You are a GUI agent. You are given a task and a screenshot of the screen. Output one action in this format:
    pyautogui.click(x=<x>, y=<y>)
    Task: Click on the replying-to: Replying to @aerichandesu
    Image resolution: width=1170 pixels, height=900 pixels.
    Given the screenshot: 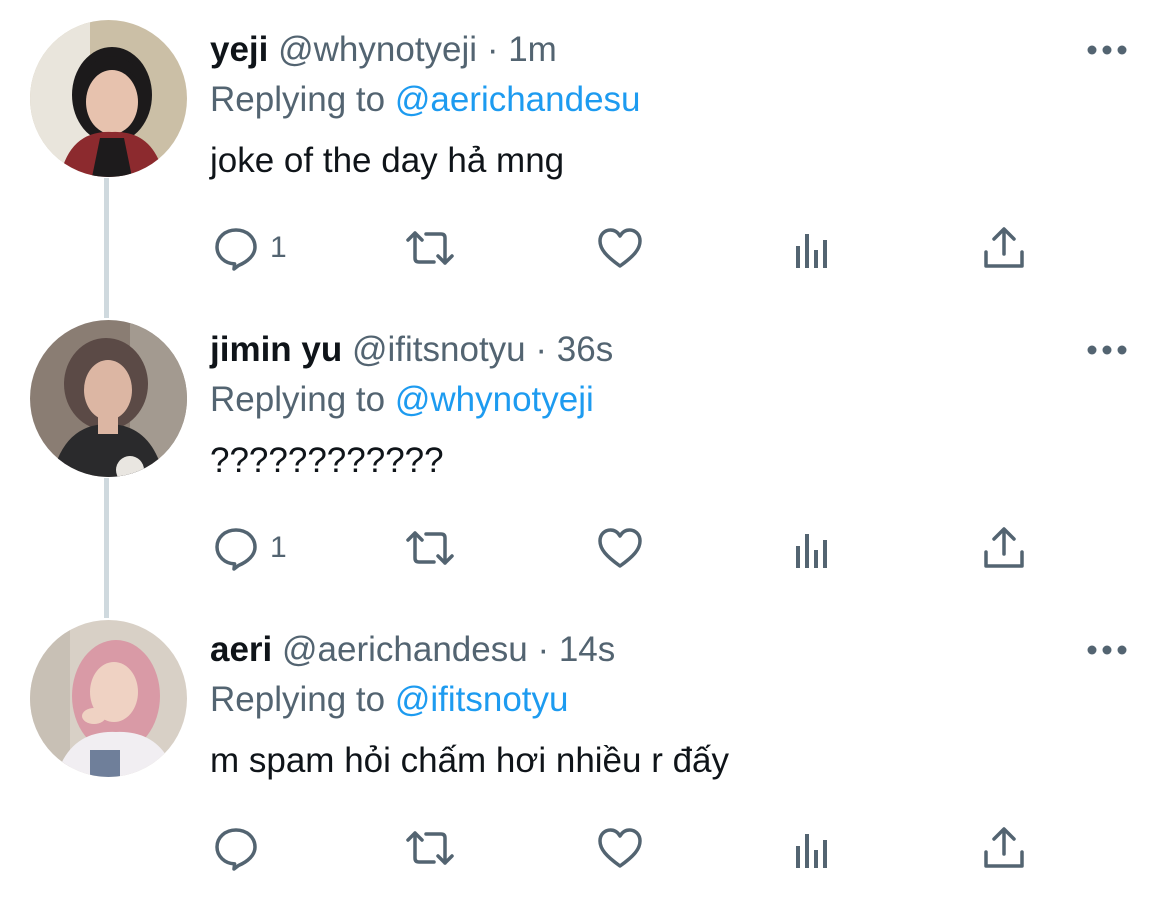 What is the action you would take?
    pyautogui.click(x=425, y=100)
    